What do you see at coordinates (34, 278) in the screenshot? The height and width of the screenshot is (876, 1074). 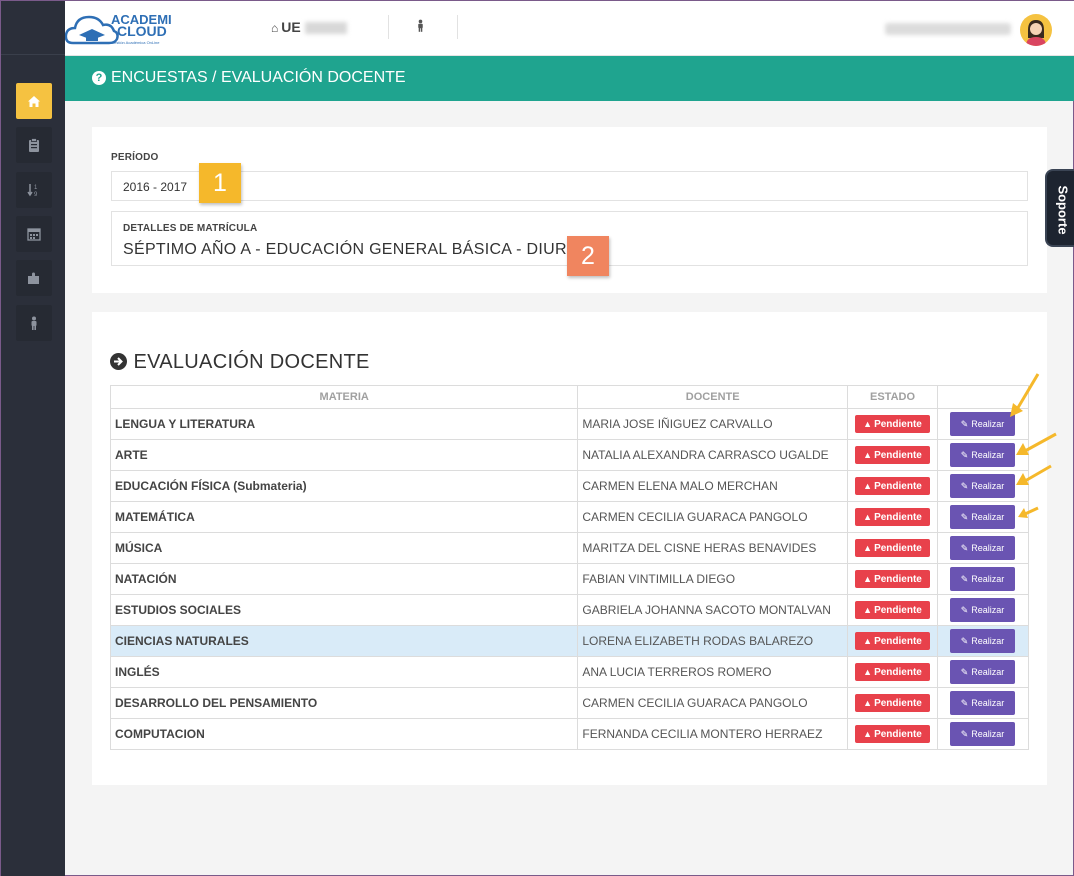 I see `puzzle-icon` at bounding box center [34, 278].